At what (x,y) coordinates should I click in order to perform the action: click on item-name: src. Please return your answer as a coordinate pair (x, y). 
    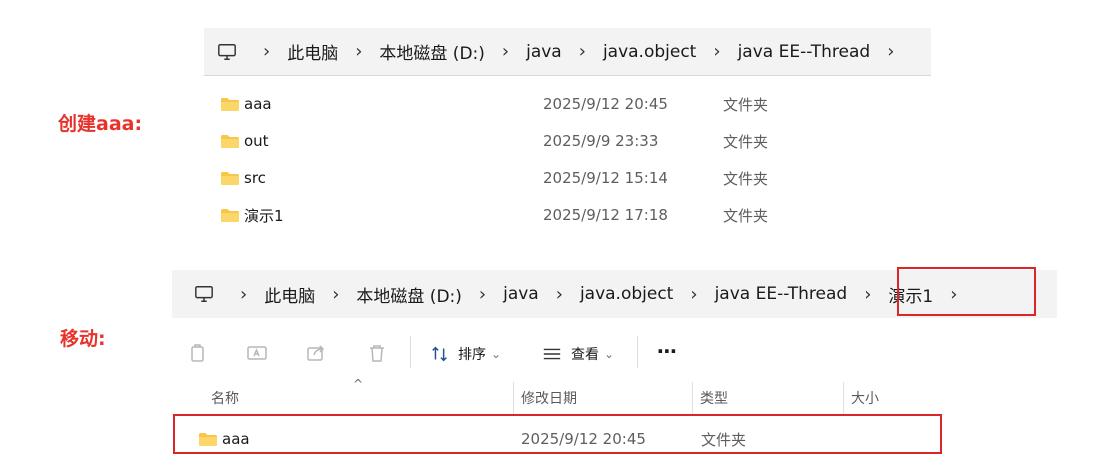
    Looking at the image, I should click on (255, 178).